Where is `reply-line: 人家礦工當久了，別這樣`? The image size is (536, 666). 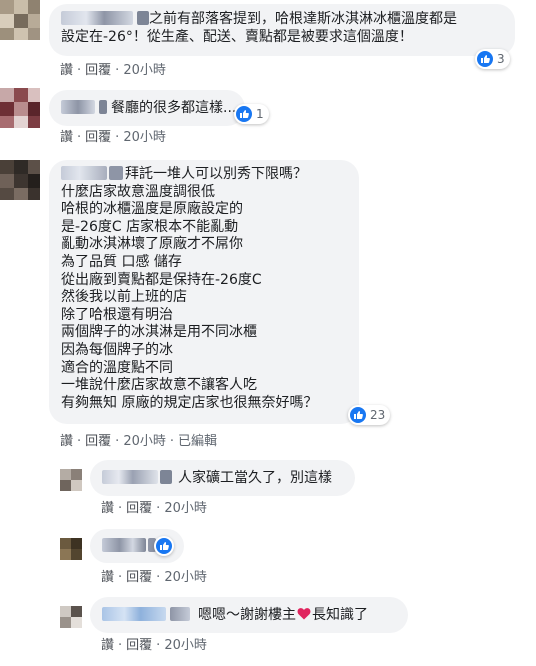
reply-line: 人家礦工當久了，別這樣 is located at coordinates (222, 478).